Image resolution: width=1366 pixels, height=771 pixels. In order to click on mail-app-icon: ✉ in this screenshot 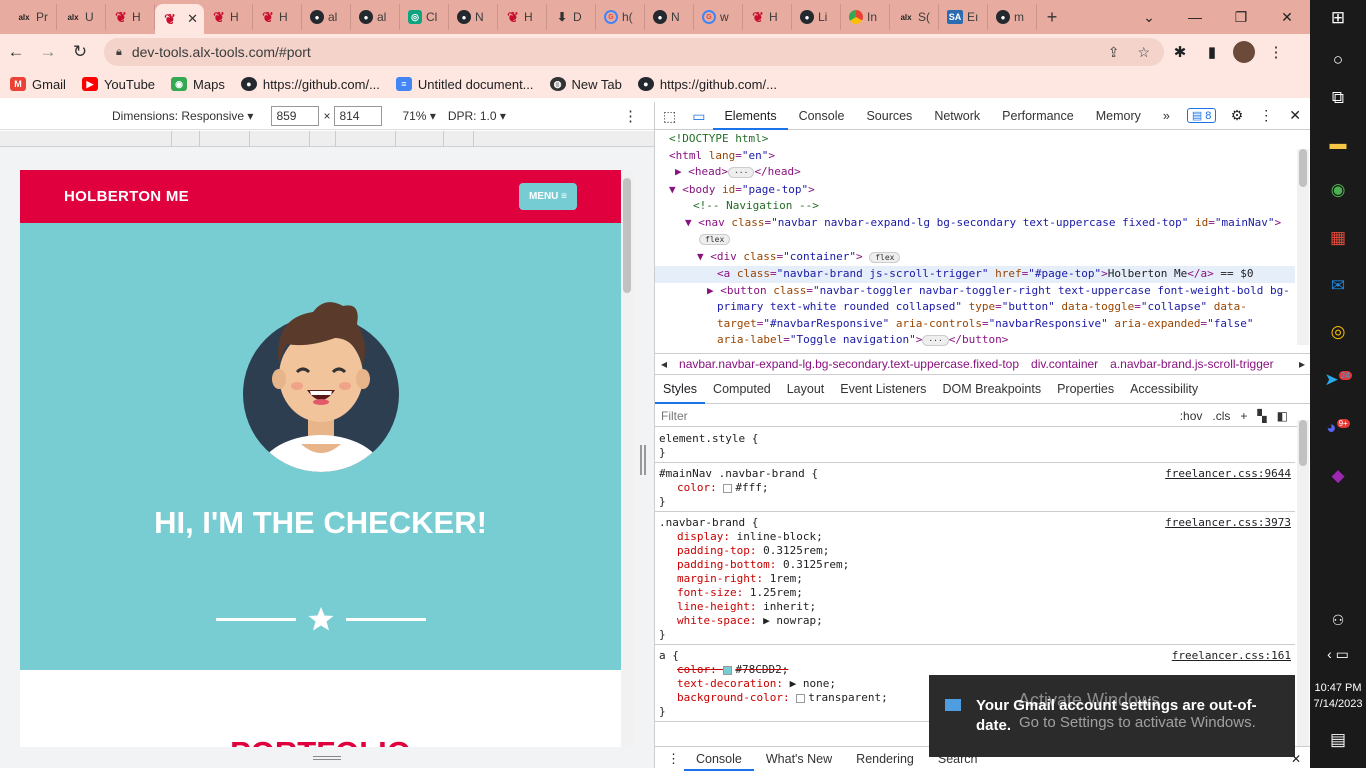, I will do `click(1338, 286)`.